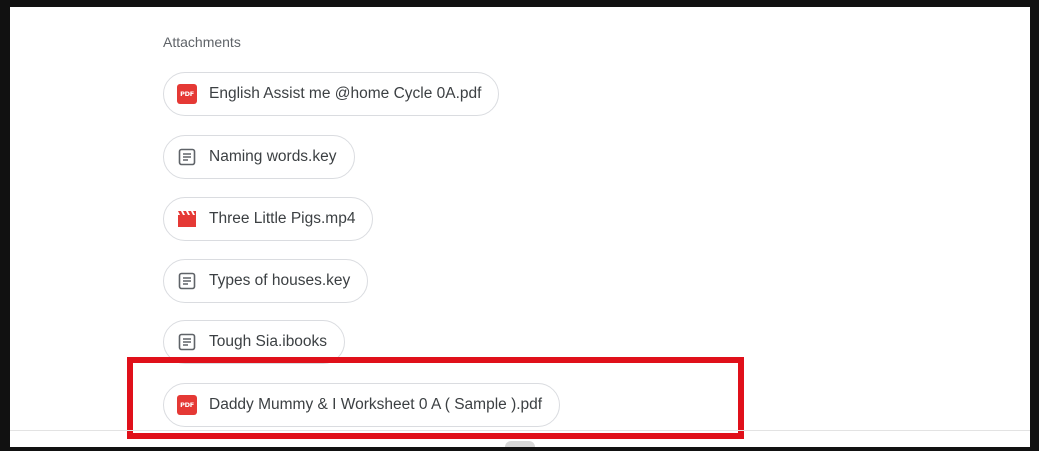 The image size is (1039, 451). What do you see at coordinates (202, 42) in the screenshot?
I see `attachments-heading: Attachments` at bounding box center [202, 42].